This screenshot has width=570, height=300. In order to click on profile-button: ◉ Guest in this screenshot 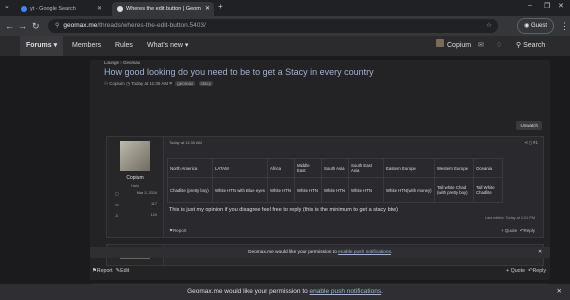, I will do `click(535, 26)`.